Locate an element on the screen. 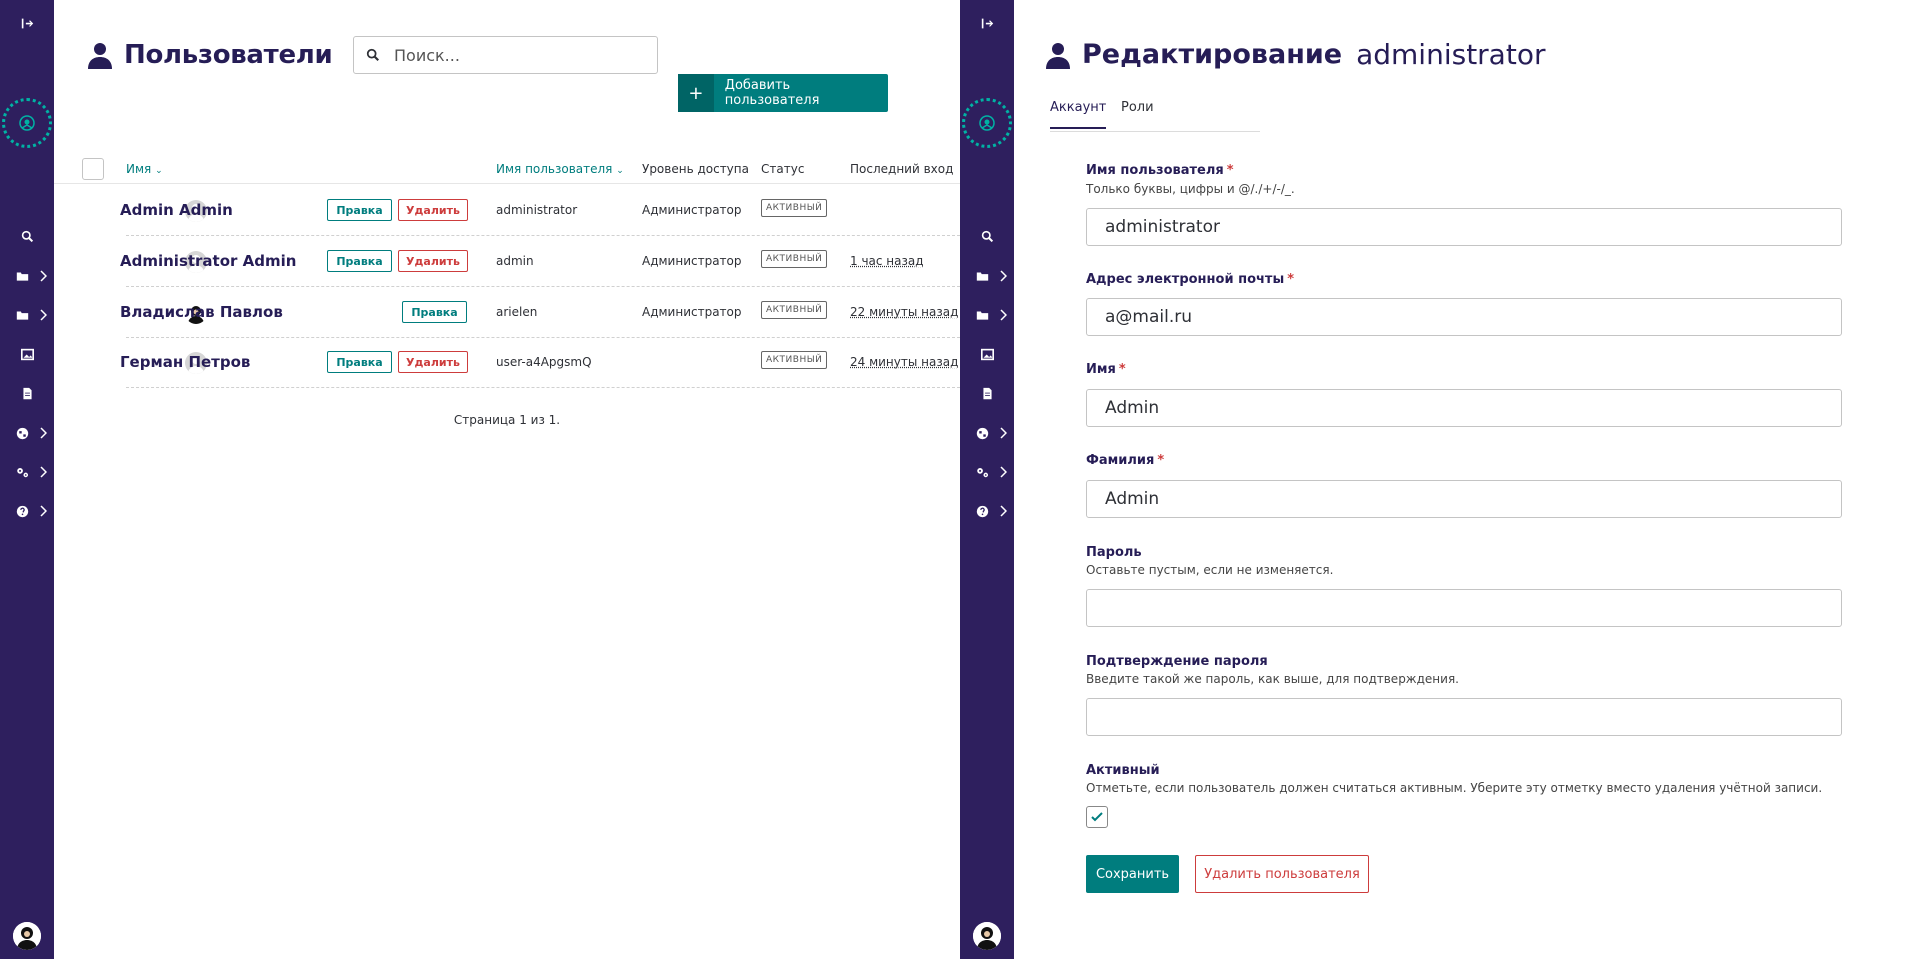 The width and height of the screenshot is (1920, 959). username-field is located at coordinates (1464, 227).